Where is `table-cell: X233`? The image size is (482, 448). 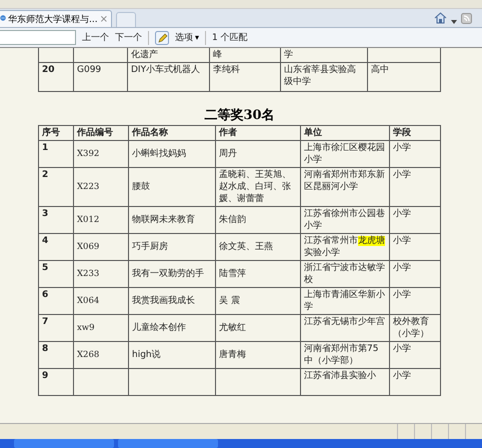
table-cell: X233 is located at coordinates (101, 274).